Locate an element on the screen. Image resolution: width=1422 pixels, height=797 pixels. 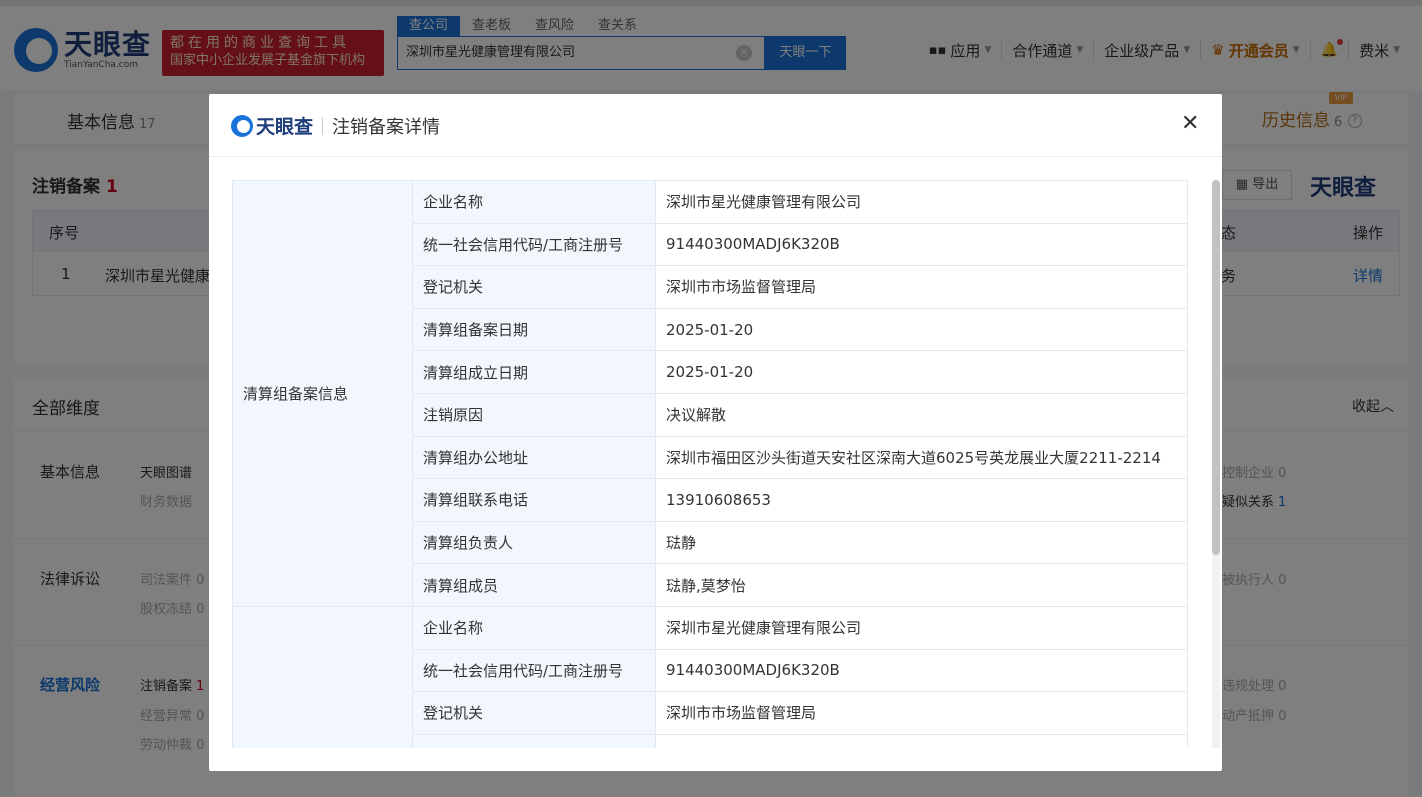
field-value: 深圳市福田区沙头街道天安社区深南大道6025号英龙展业大厦2211-2214 is located at coordinates (921, 457).